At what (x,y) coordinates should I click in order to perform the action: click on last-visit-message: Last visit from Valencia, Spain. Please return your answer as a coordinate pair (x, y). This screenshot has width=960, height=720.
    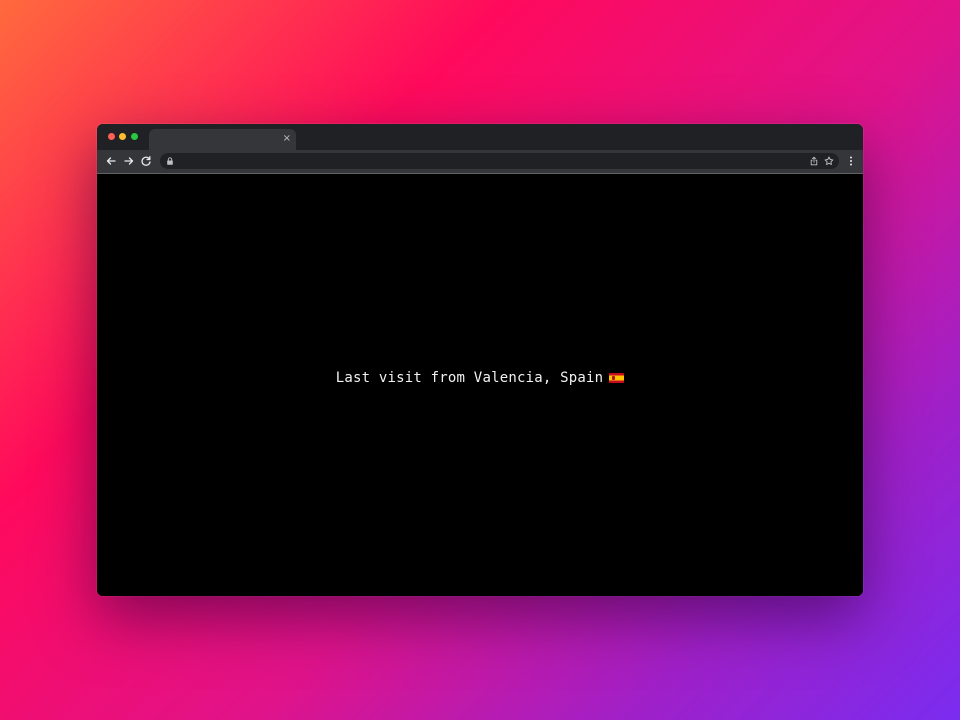
    Looking at the image, I should click on (480, 378).